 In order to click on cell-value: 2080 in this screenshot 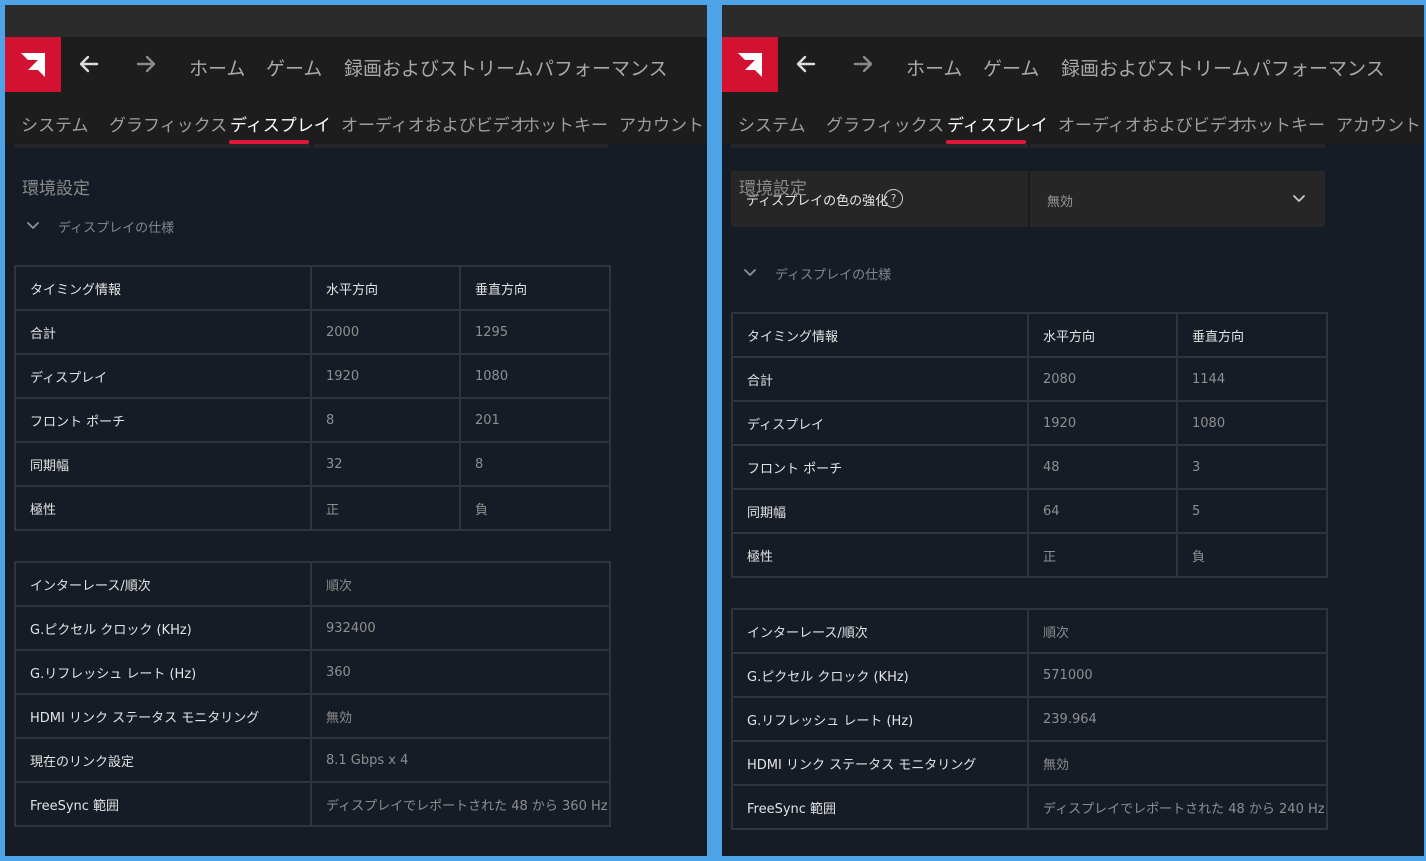, I will do `click(1102, 379)`.